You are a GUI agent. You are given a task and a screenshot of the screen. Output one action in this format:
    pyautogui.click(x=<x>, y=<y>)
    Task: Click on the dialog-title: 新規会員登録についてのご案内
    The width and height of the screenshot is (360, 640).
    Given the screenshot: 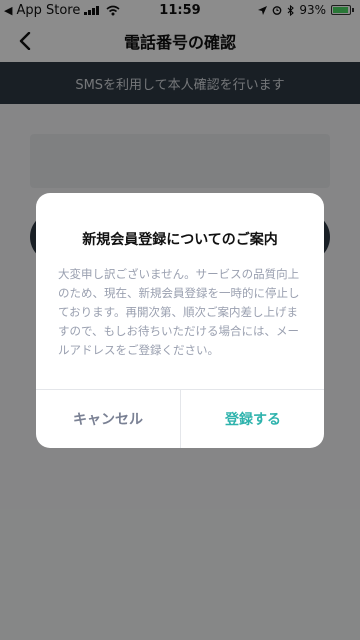 What is the action you would take?
    pyautogui.click(x=180, y=240)
    